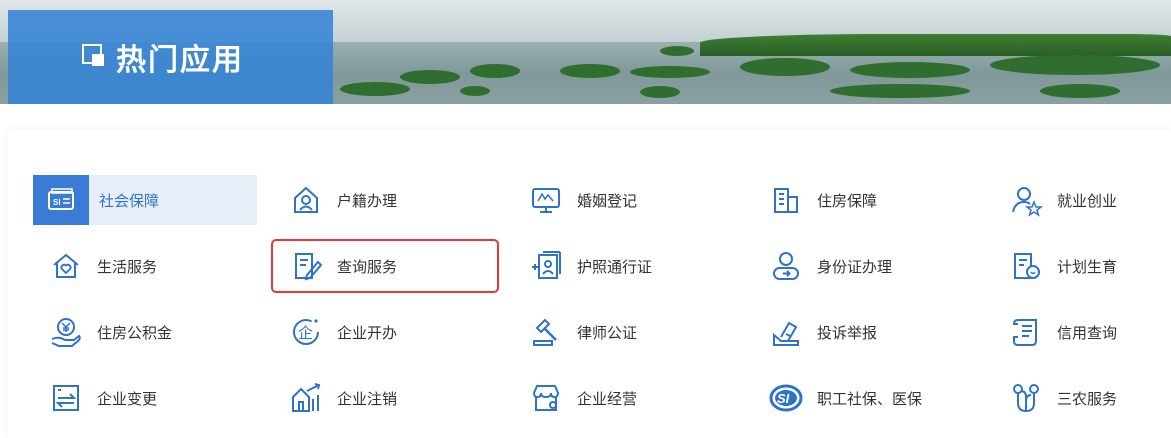 The image size is (1171, 438). What do you see at coordinates (367, 332) in the screenshot?
I see `app-item-label: 企业开办` at bounding box center [367, 332].